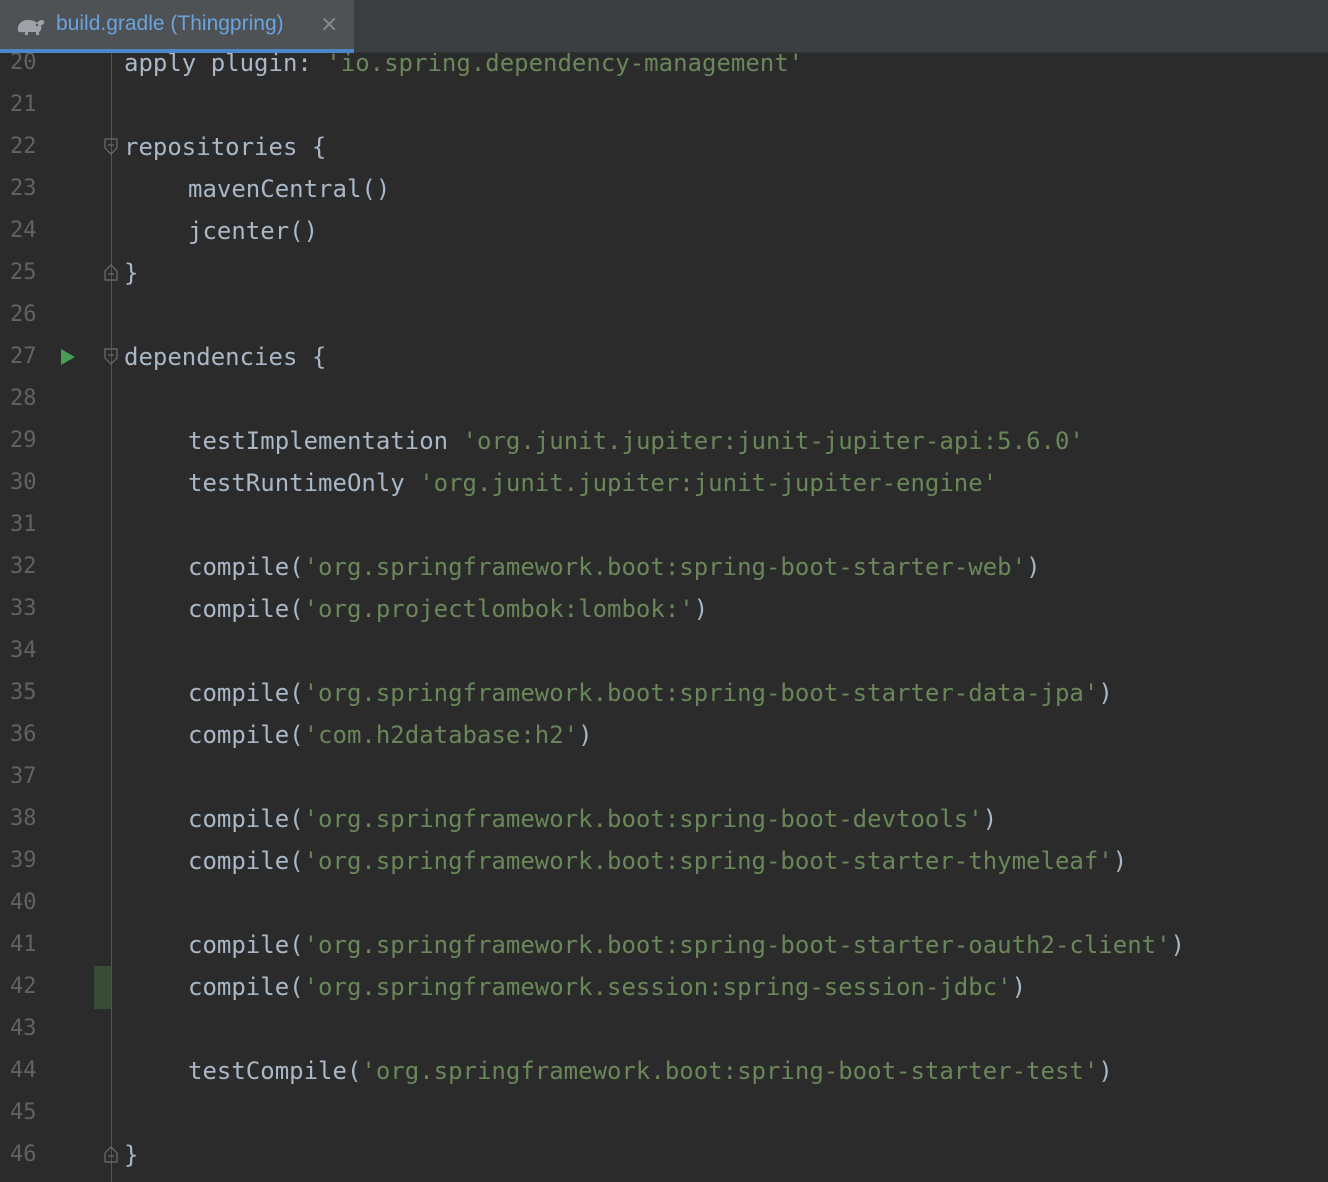  Describe the element at coordinates (23, 105) in the screenshot. I see `line-number: 21` at that location.